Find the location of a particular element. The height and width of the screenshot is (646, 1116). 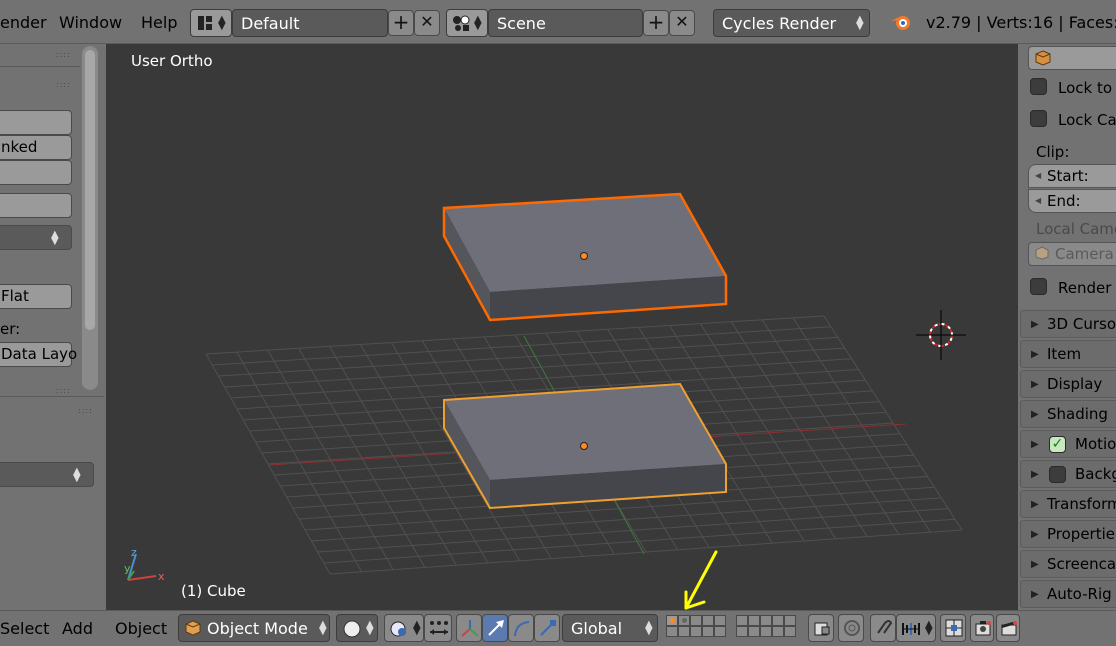

add-scene-button: + is located at coordinates (656, 23).